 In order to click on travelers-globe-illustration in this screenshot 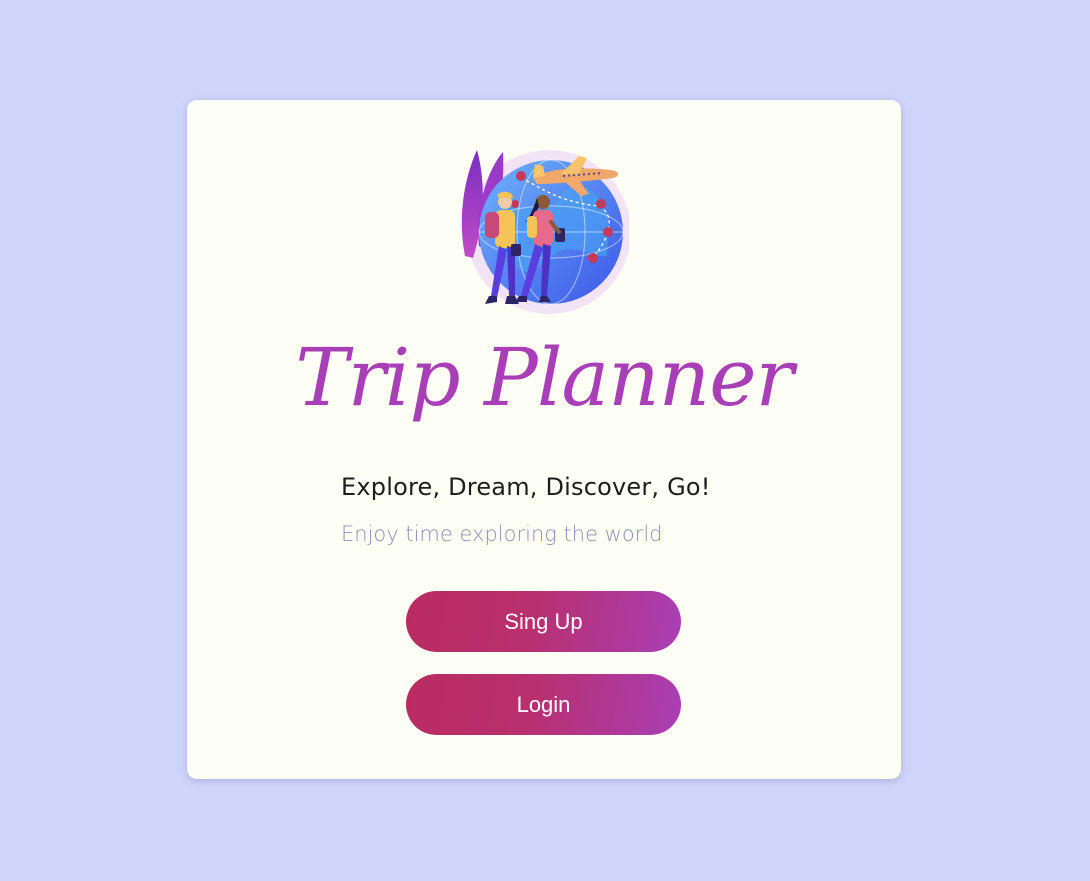, I will do `click(544, 230)`.